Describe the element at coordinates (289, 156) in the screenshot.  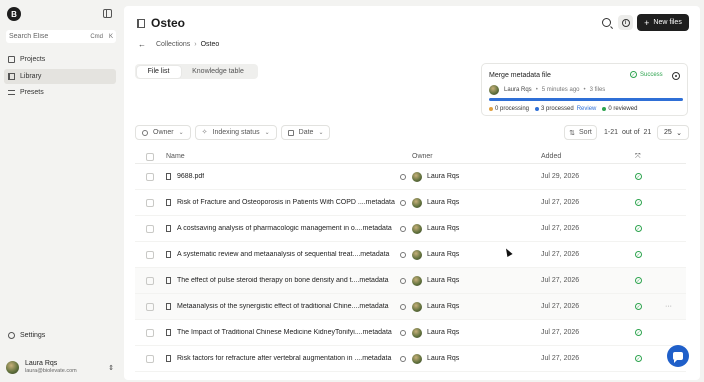
I see `column-name: Name` at that location.